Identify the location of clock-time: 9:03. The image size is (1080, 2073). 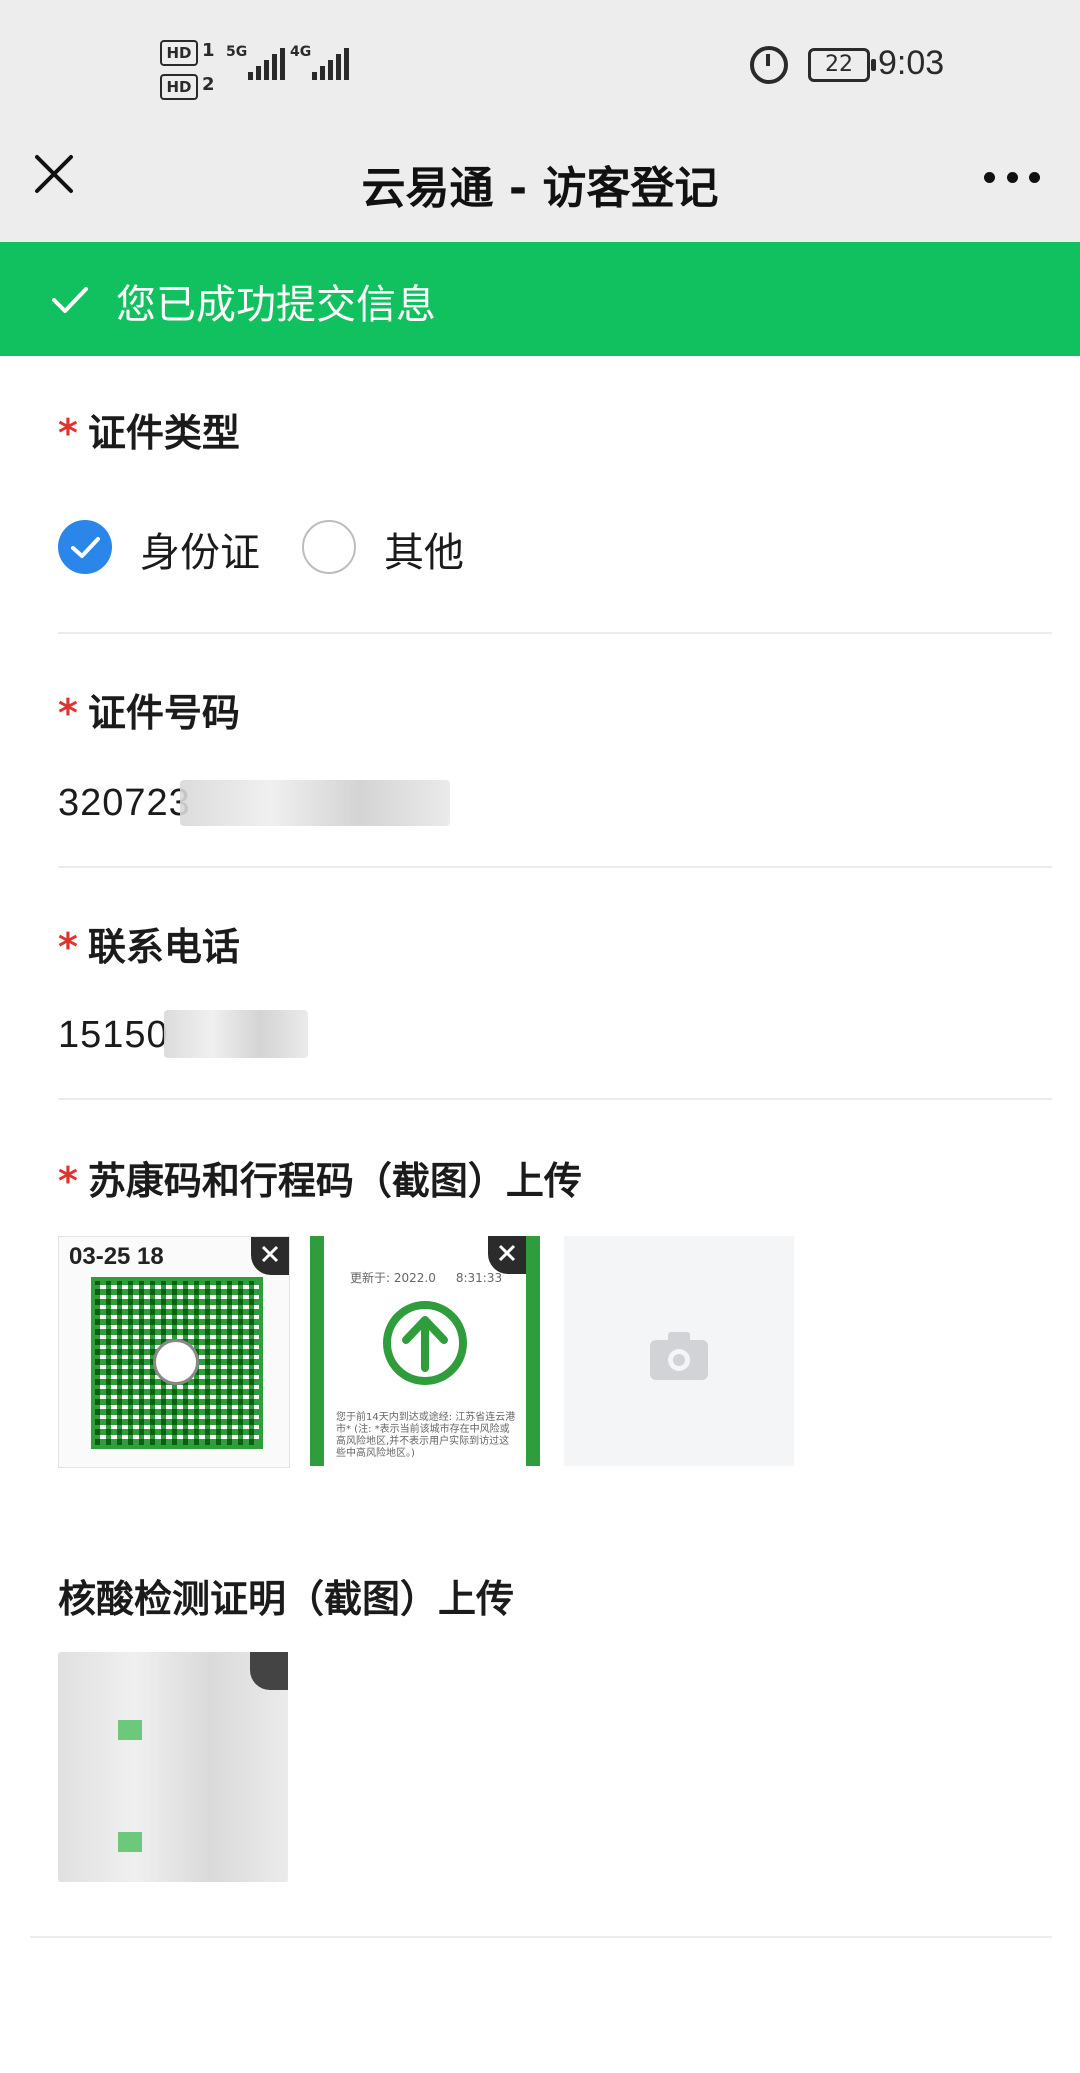
(911, 63).